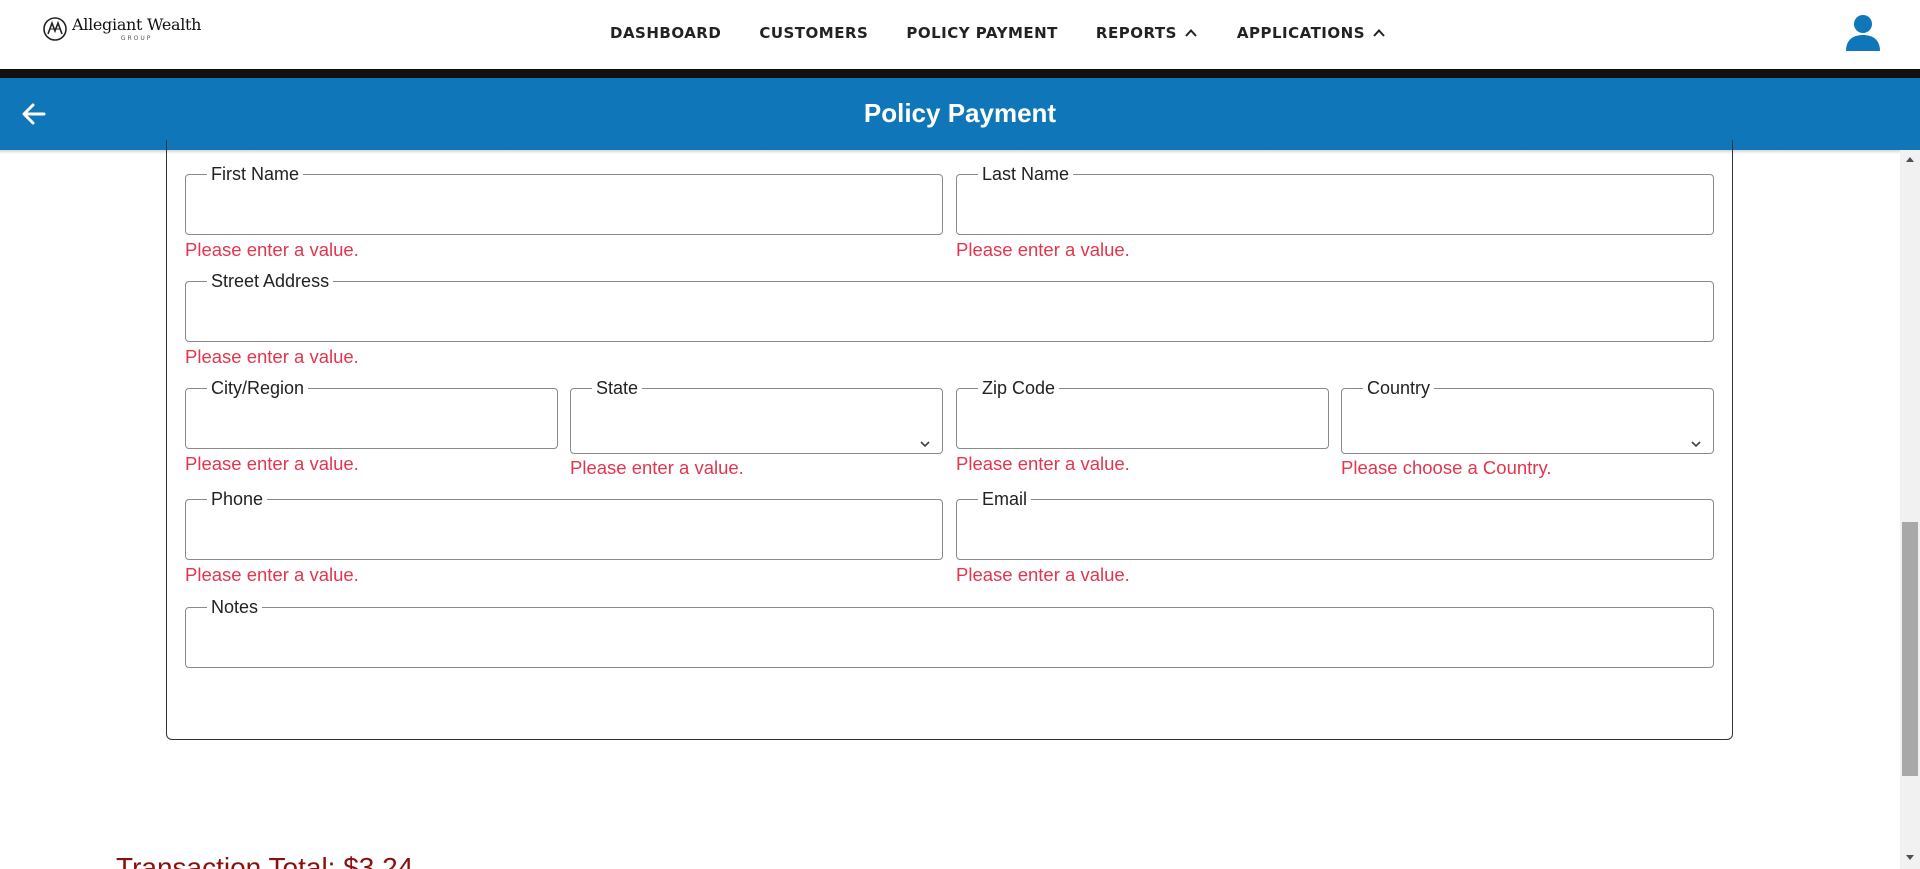 The image size is (1920, 869). I want to click on notes-label: Notes, so click(235, 607).